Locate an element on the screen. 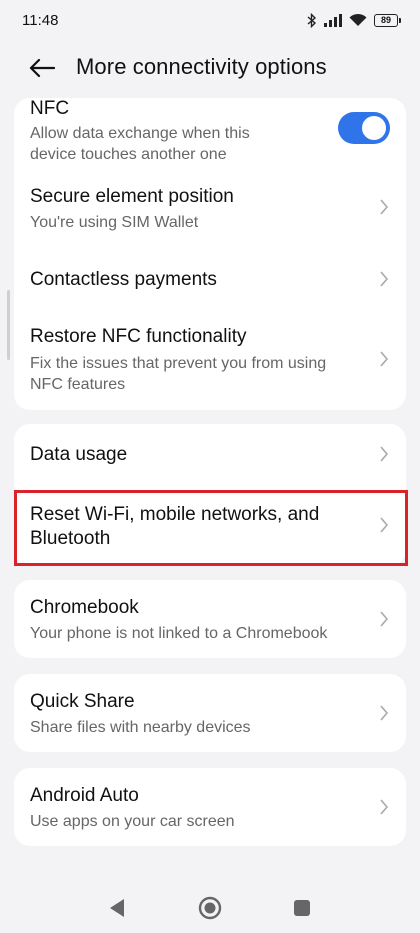 The width and height of the screenshot is (420, 933). contactless-payments-row: Contactless payments is located at coordinates (210, 279).